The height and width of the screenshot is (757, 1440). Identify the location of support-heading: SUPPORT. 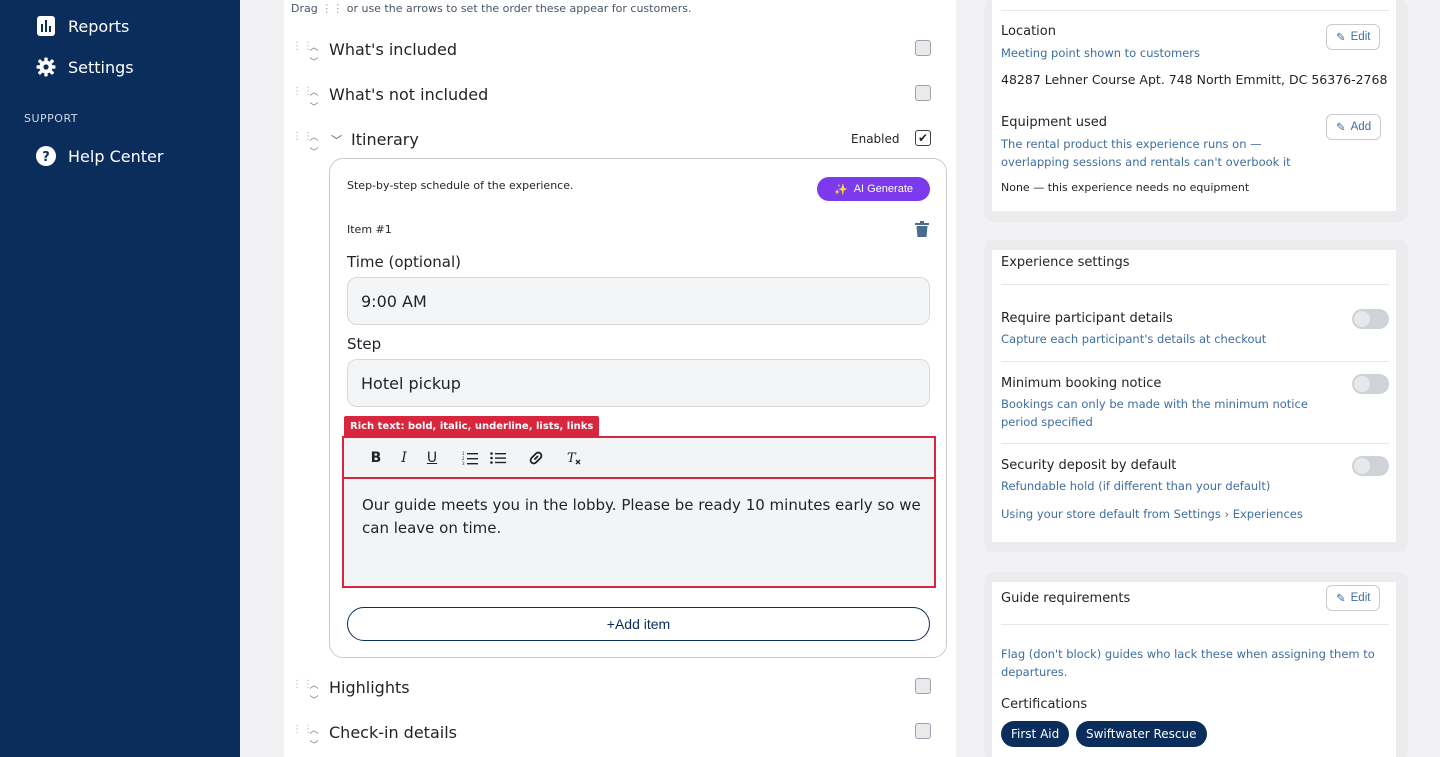
(51, 118).